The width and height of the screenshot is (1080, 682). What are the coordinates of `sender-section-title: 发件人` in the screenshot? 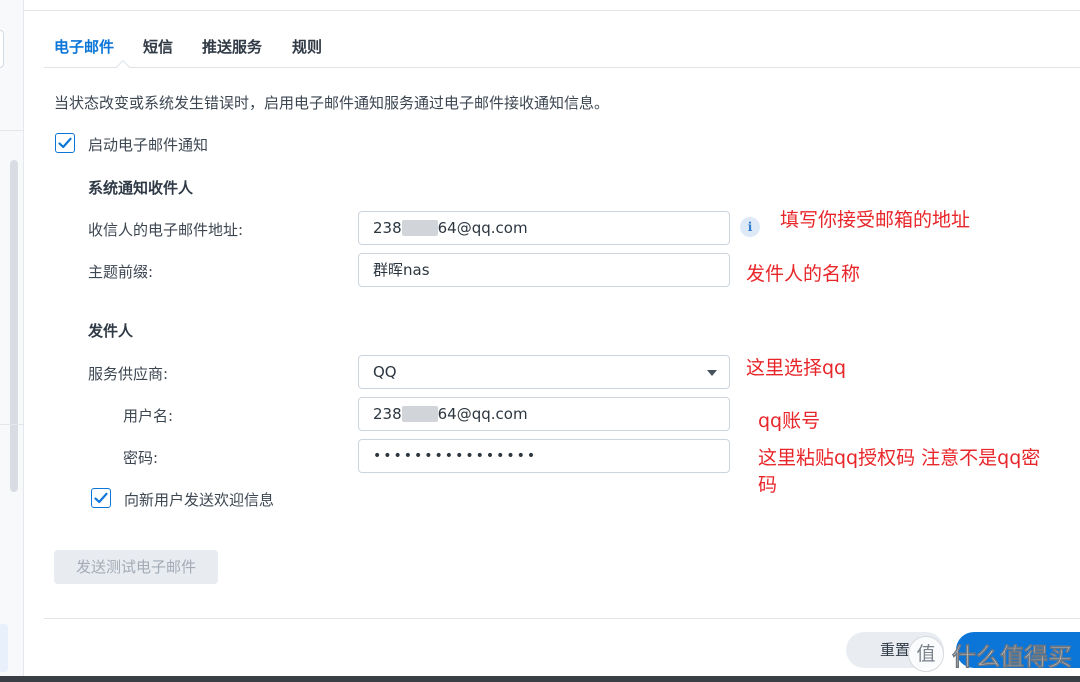 It's located at (111, 331).